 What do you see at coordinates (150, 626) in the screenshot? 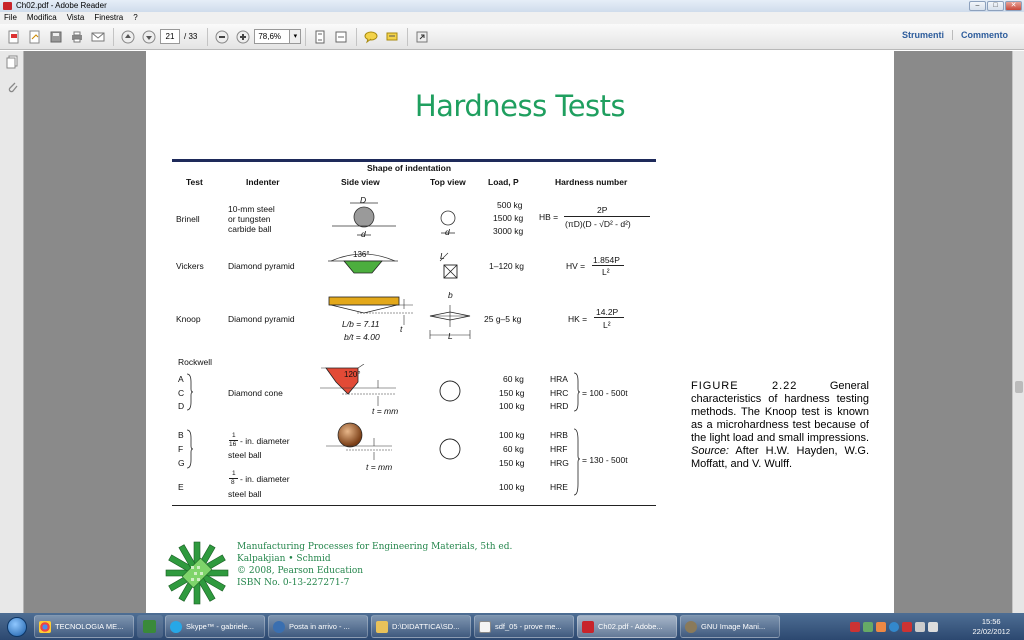
I see `taskbar-item-vim` at bounding box center [150, 626].